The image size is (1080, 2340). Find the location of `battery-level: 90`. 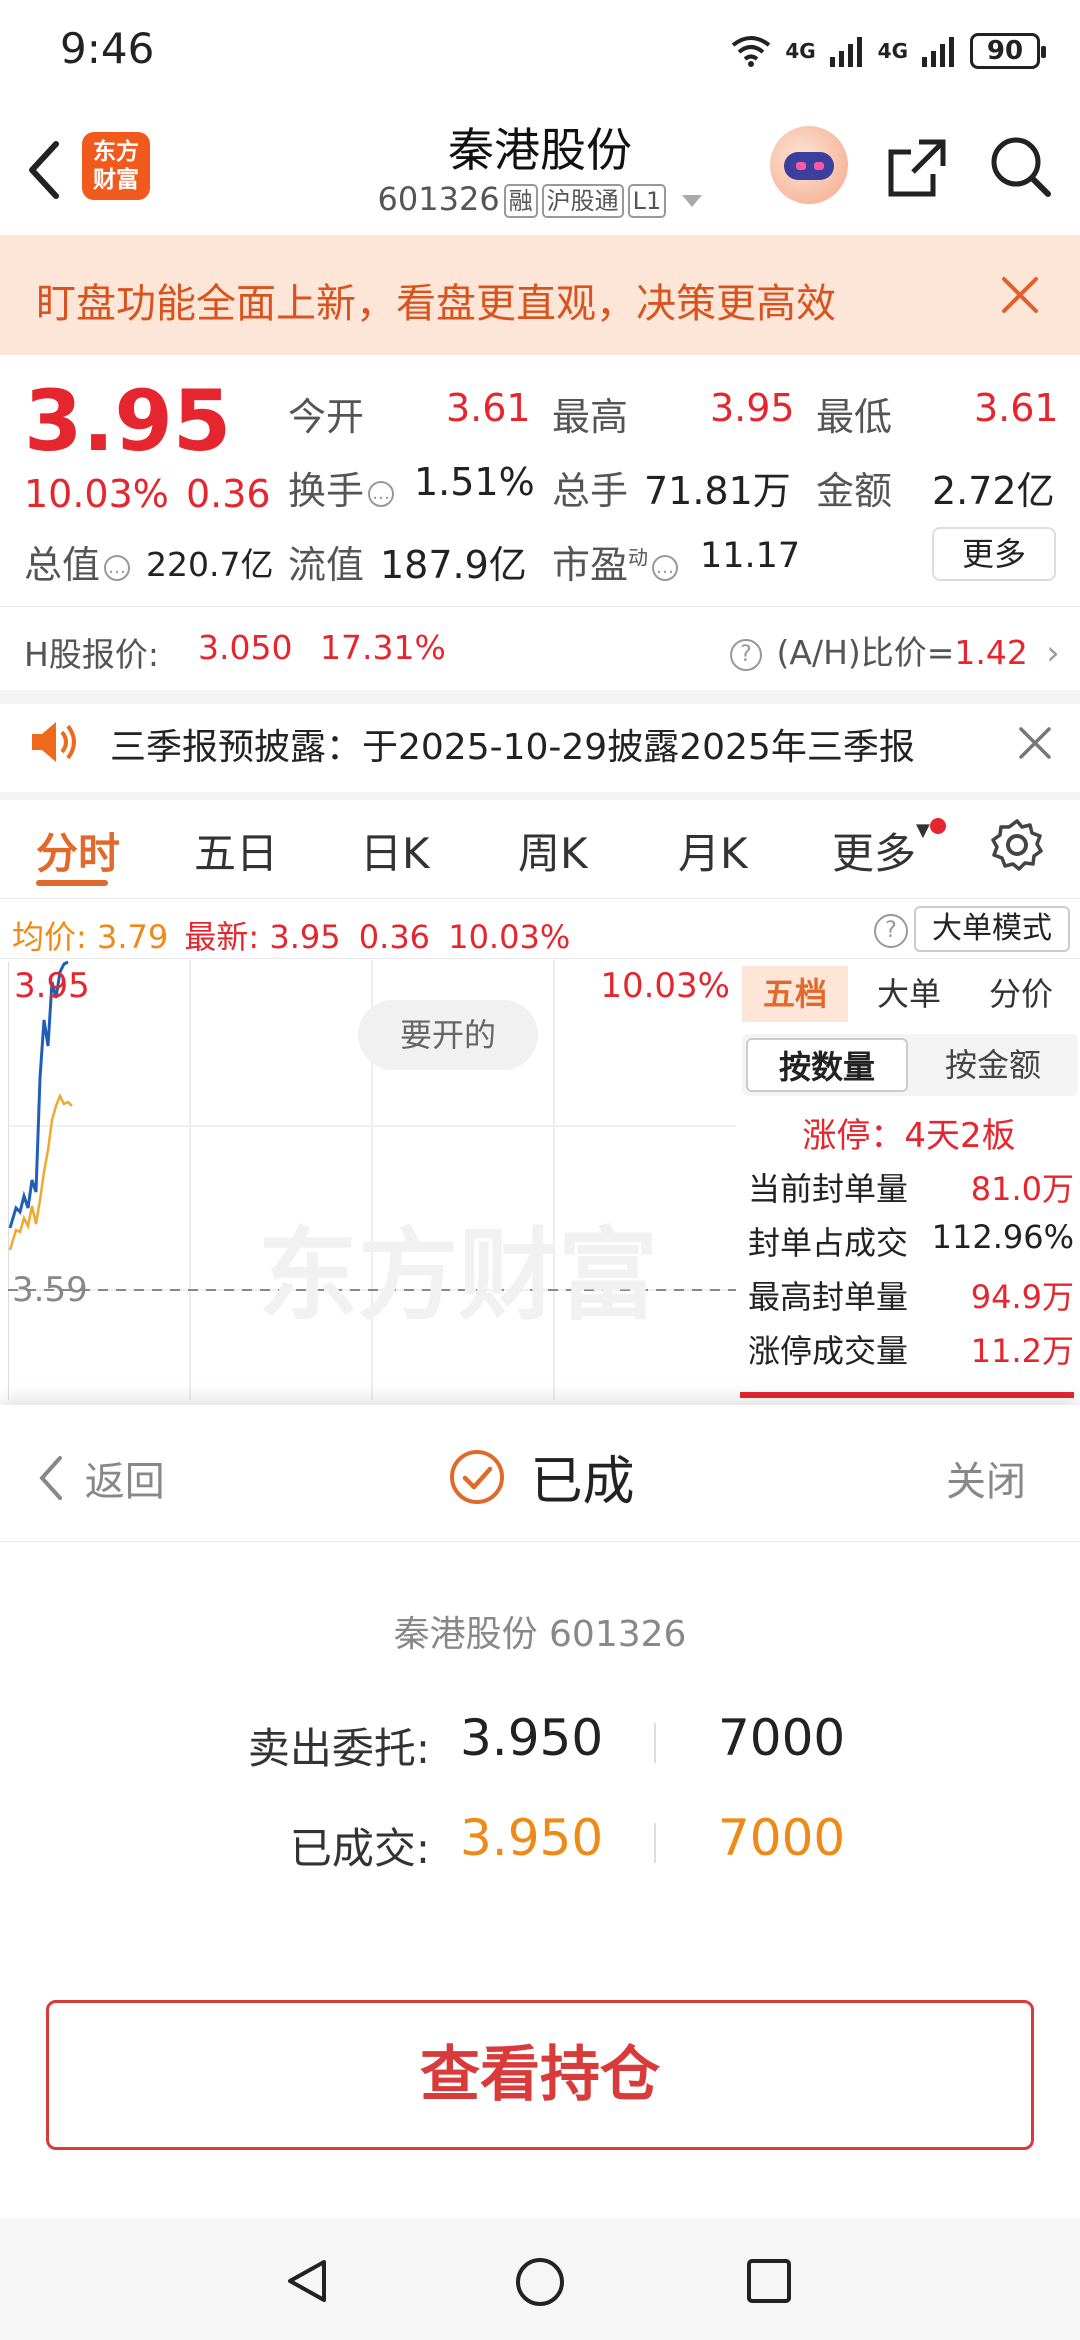

battery-level: 90 is located at coordinates (1005, 51).